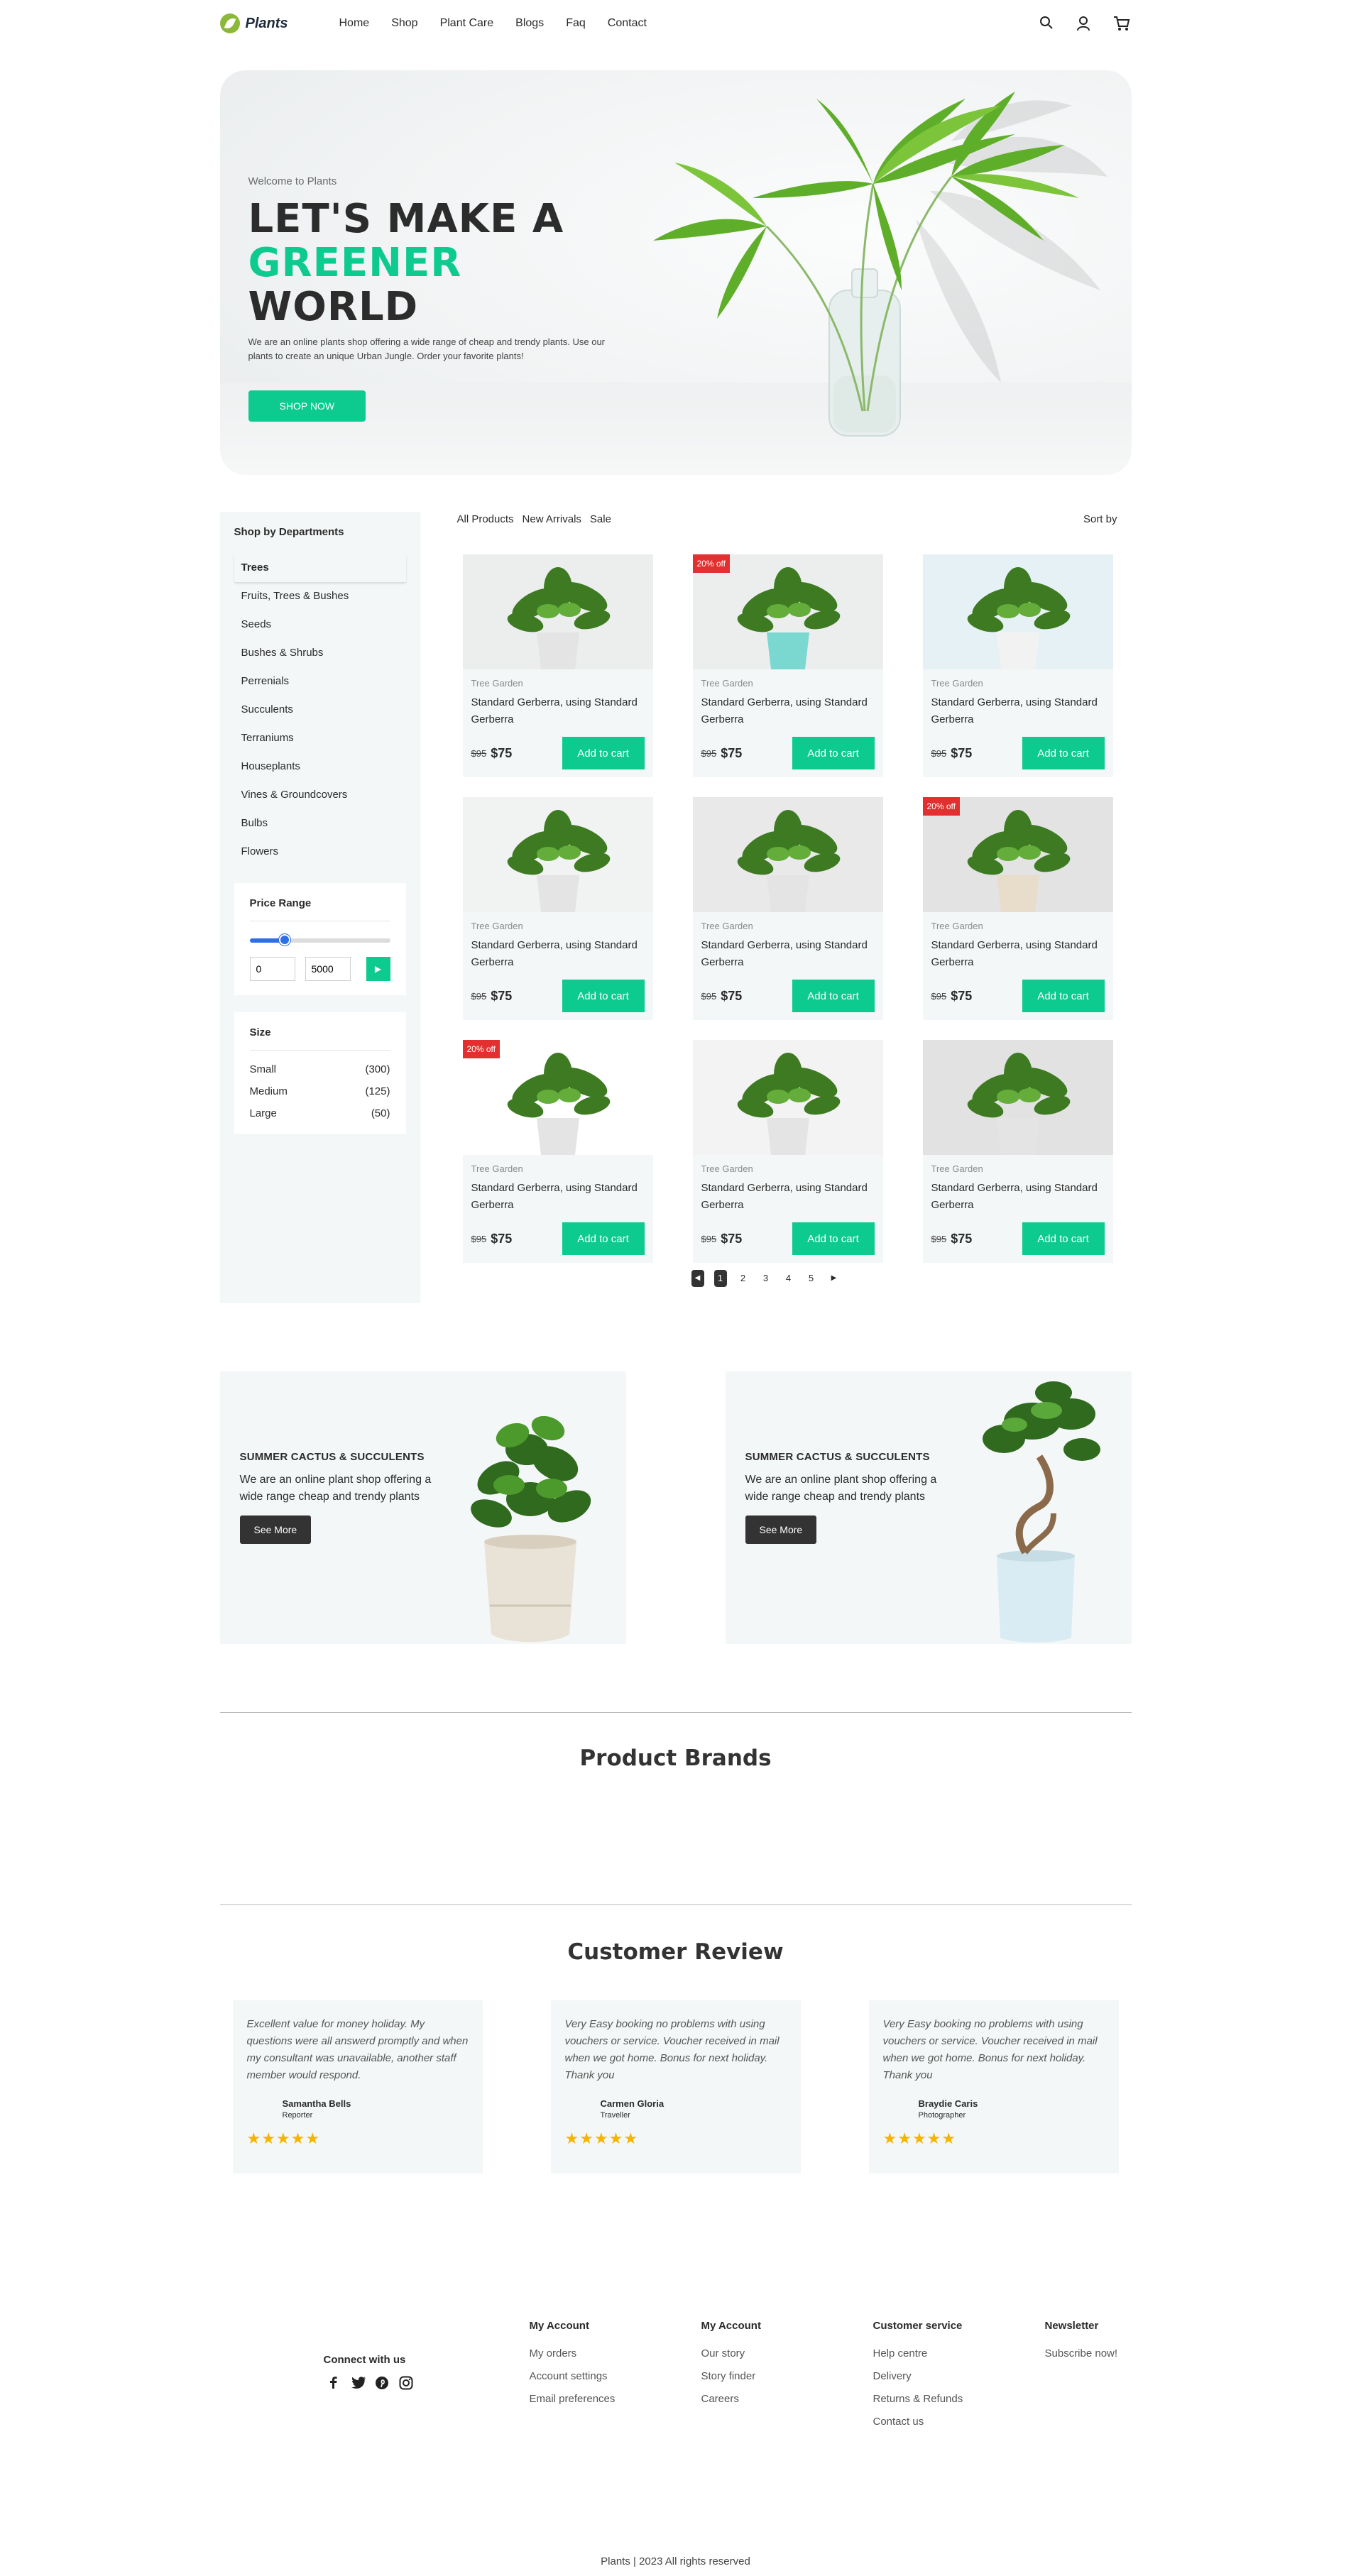 The image size is (1351, 2576). What do you see at coordinates (320, 795) in the screenshot?
I see `department-item-vines: Vines & Groundcovers` at bounding box center [320, 795].